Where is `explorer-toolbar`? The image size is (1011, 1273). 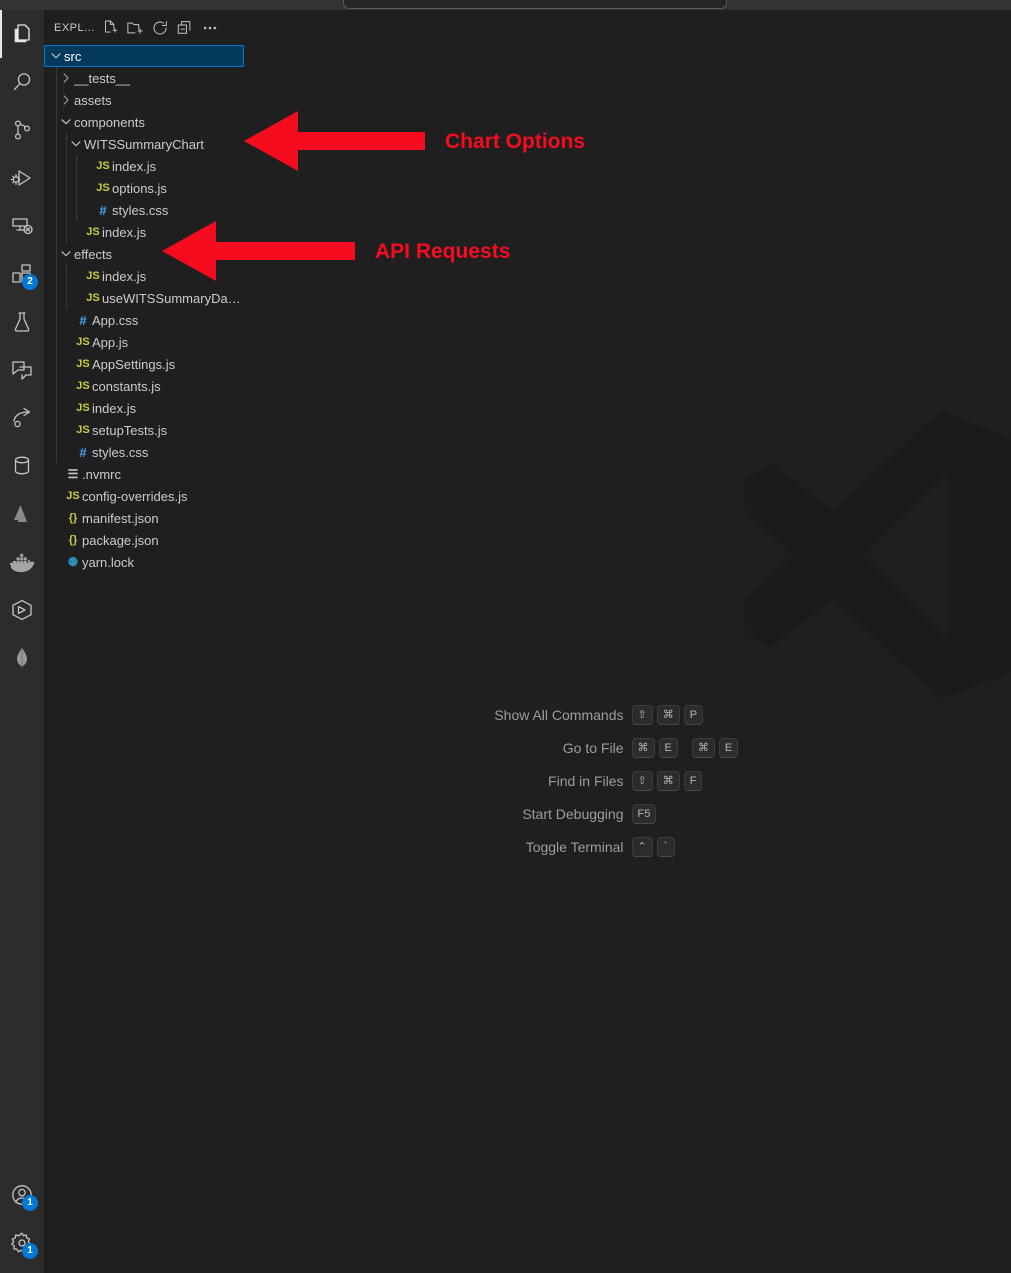 explorer-toolbar is located at coordinates (160, 28).